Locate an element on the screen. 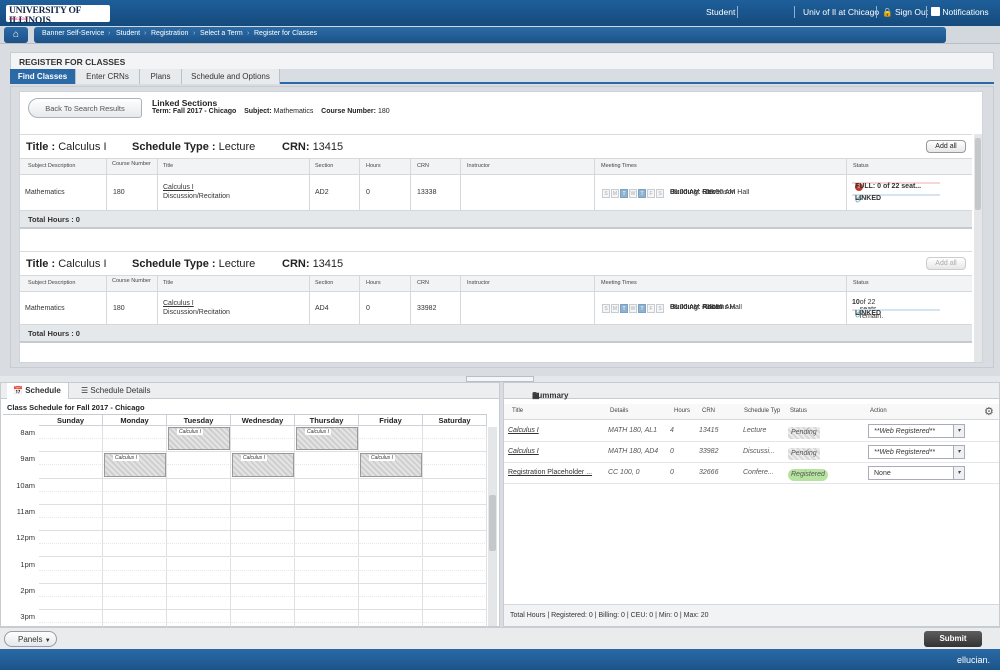 The width and height of the screenshot is (1000, 670). schedule-scrollbar is located at coordinates (492, 526).